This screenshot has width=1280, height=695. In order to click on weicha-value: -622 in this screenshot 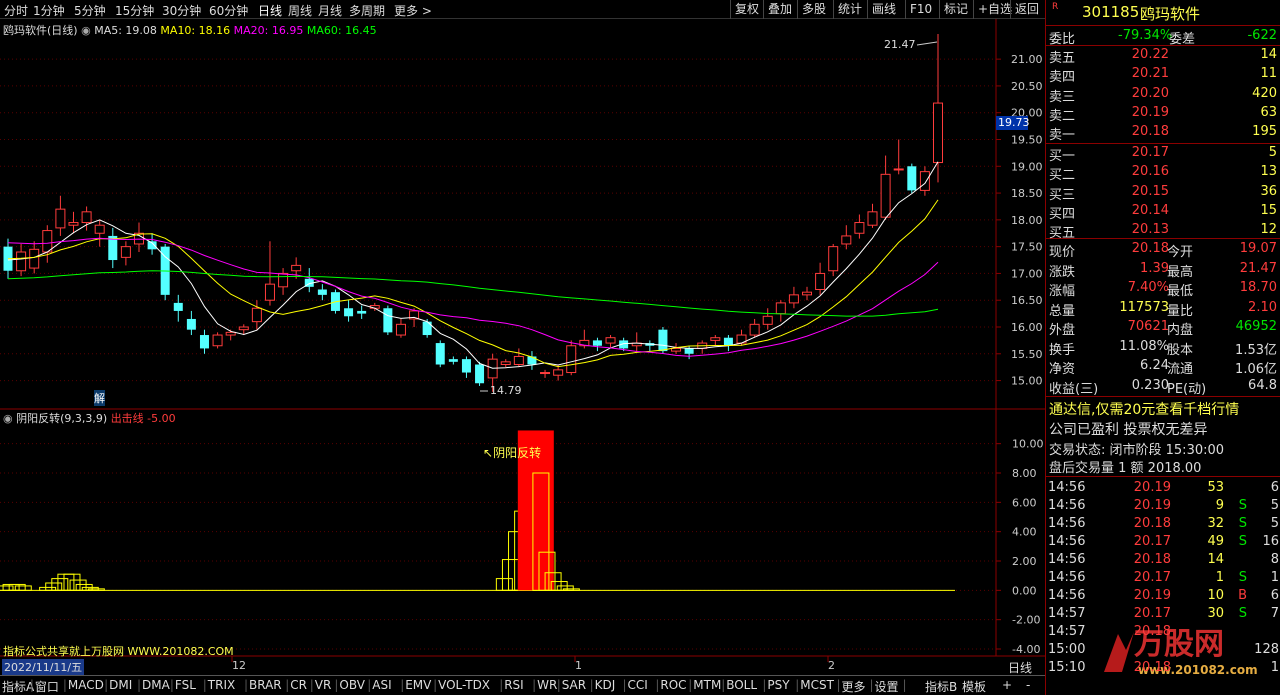, I will do `click(1262, 35)`.